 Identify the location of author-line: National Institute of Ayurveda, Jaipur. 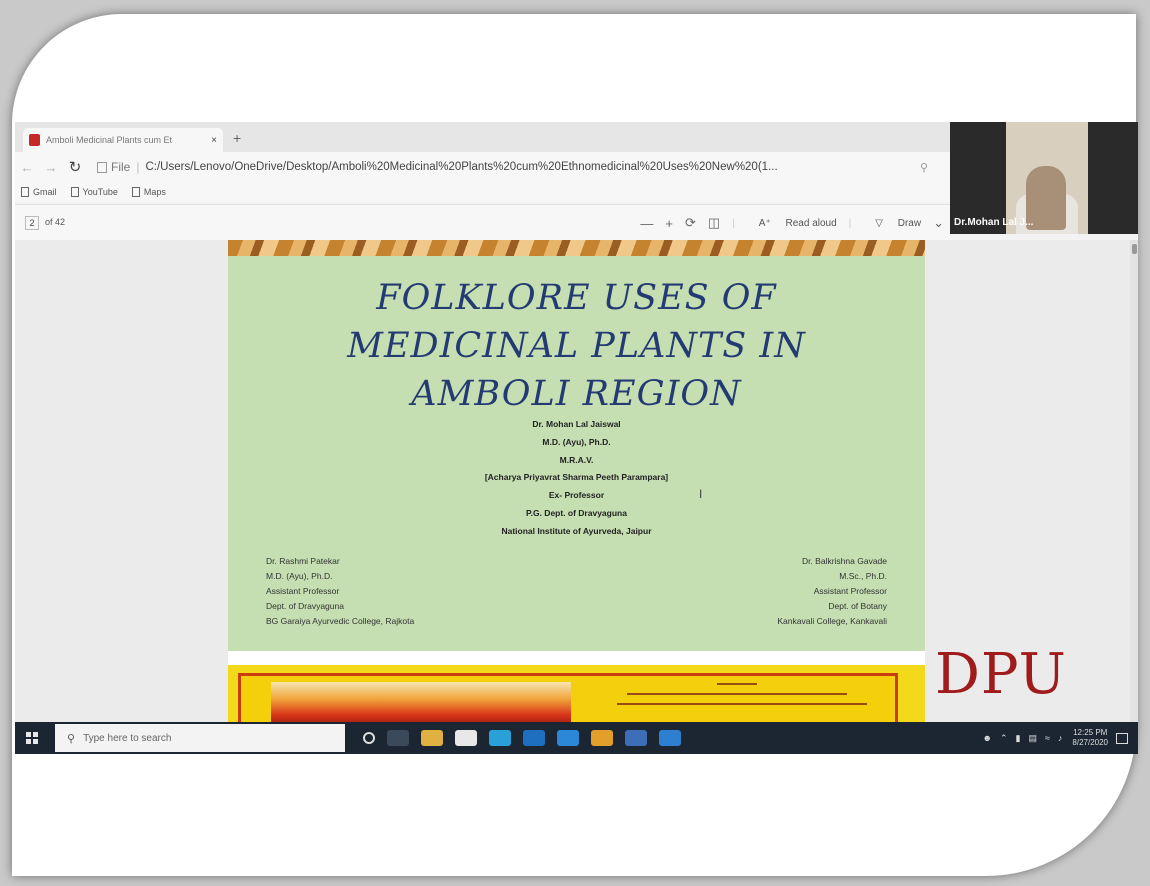
(576, 530).